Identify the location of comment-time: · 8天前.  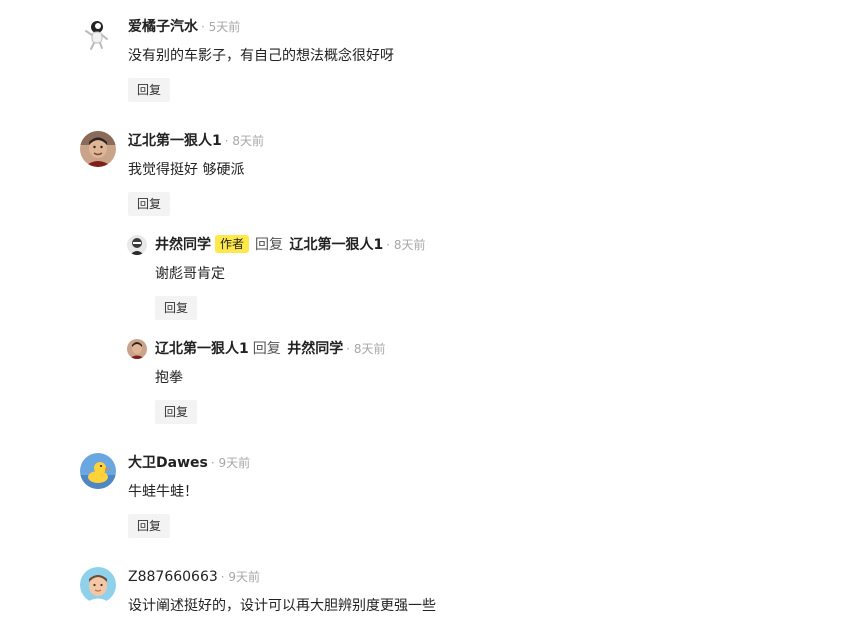
(244, 141).